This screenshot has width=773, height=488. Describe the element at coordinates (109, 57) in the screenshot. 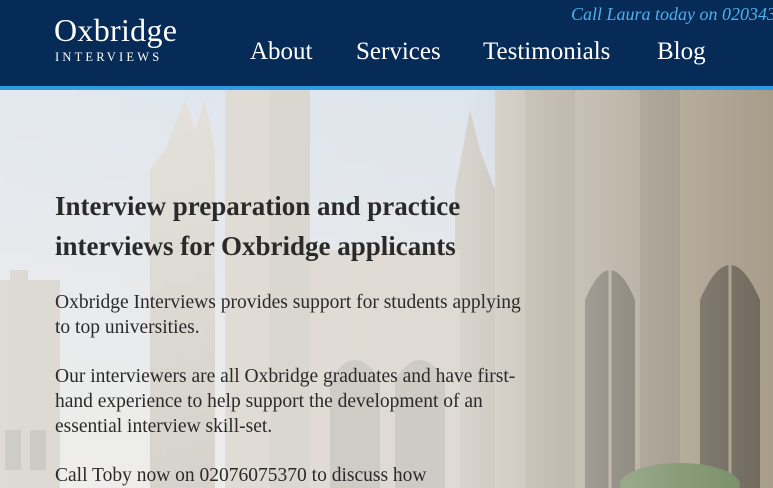

I see `logo-subtitle: INTERVIEWS` at that location.